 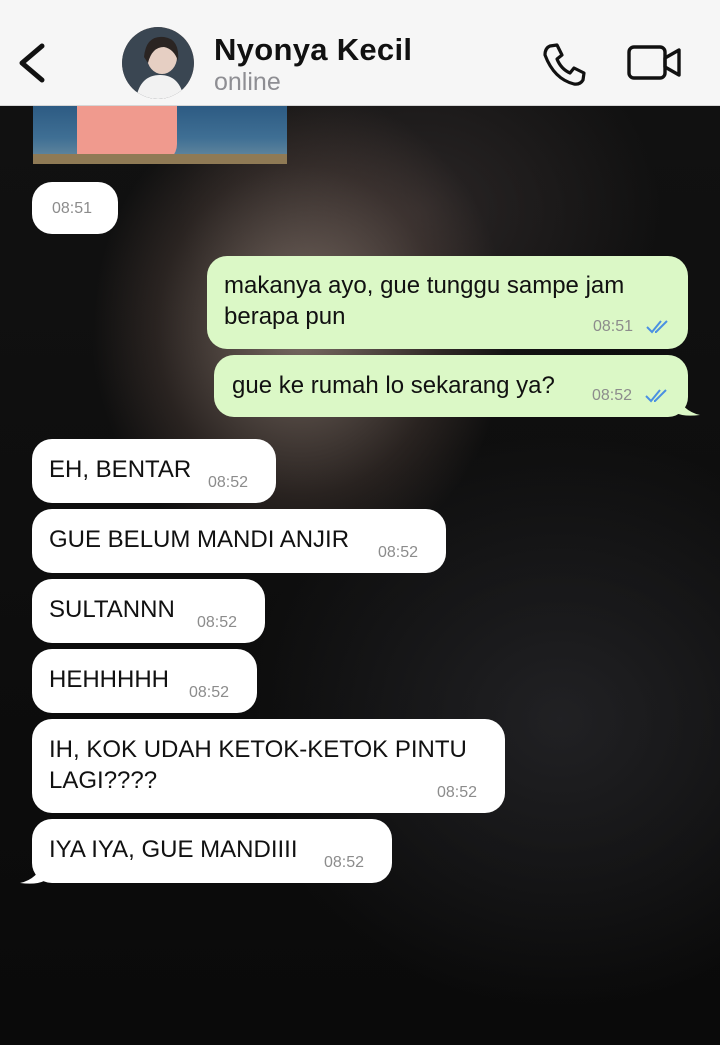 I want to click on incoming-message-bubble: EH, BENTAR 08:52, so click(x=154, y=471).